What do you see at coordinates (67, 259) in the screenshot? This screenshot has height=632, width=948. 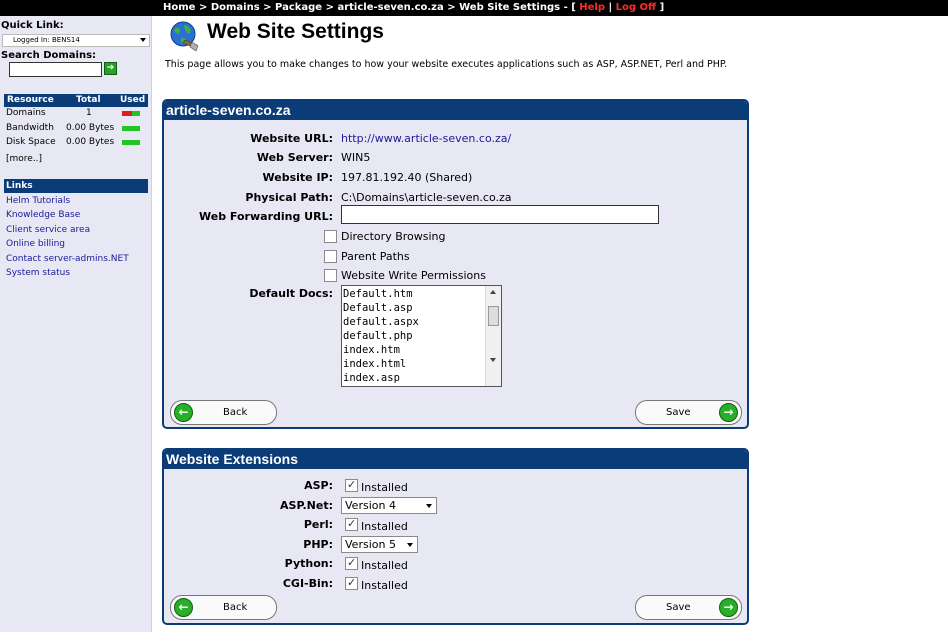 I see `sidebar-link-contact: Contact server-admins.NET` at bounding box center [67, 259].